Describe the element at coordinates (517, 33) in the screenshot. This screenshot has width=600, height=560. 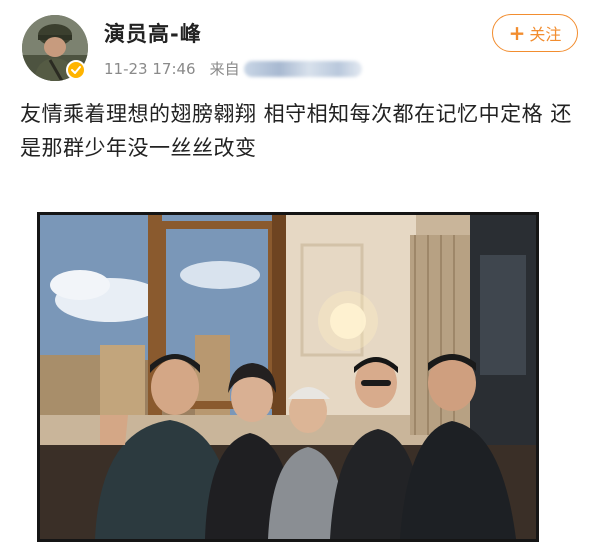
I see `plus-icon: +` at that location.